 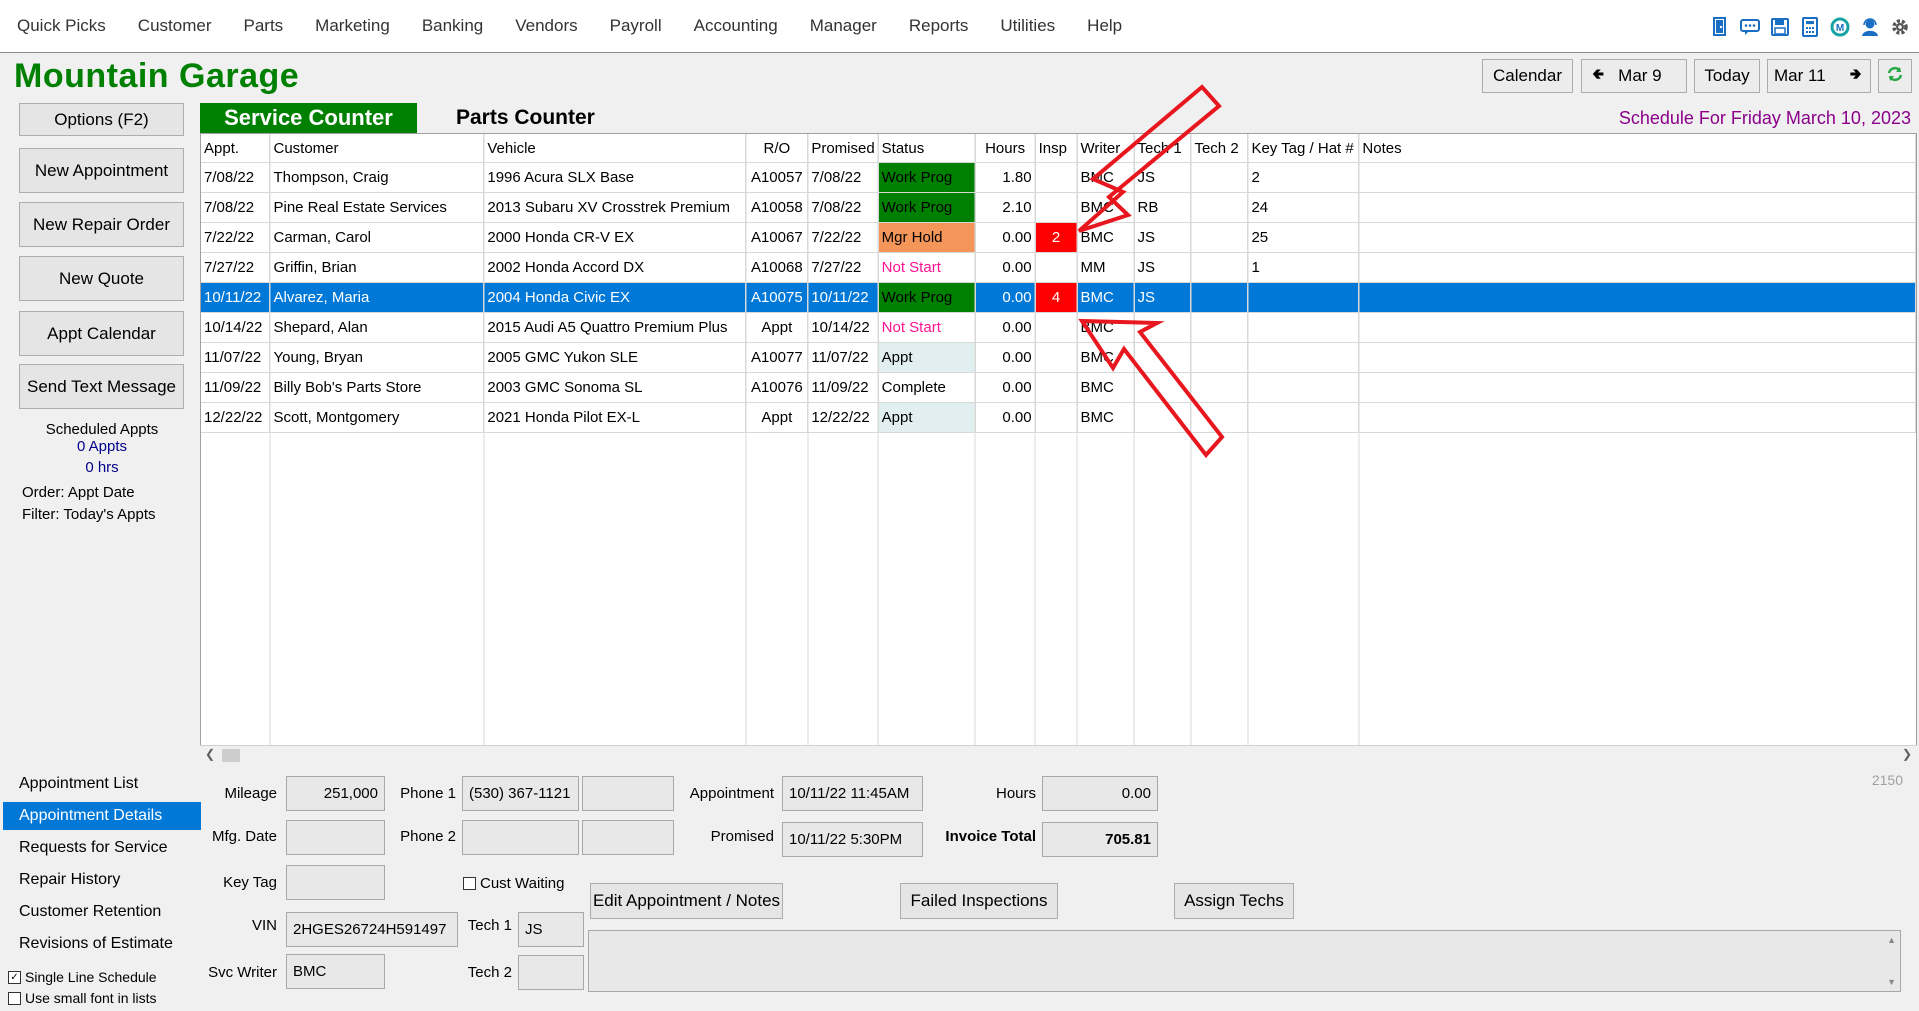 I want to click on phone2-ext-field, so click(x=628, y=837).